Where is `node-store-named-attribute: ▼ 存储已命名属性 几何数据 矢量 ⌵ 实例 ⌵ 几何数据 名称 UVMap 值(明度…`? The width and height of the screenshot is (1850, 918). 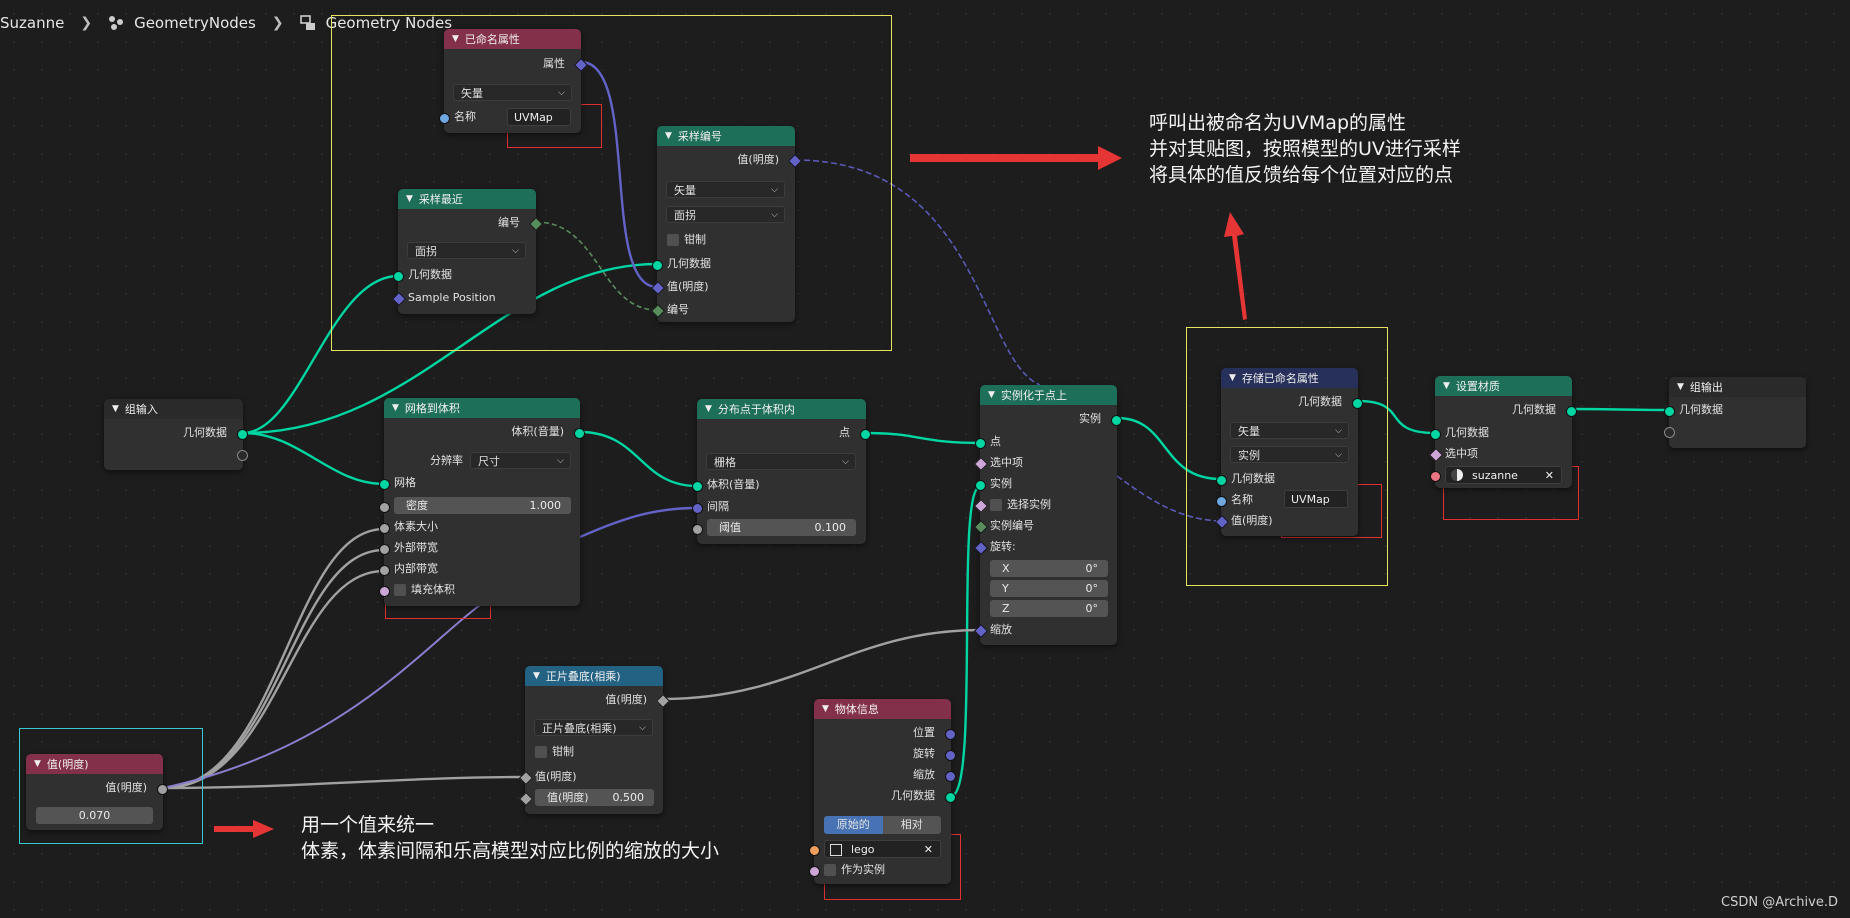
node-store-named-attribute: ▼ 存储已命名属性 几何数据 矢量 ⌵ 实例 ⌵ 几何数据 名称 UVMap 值(明度… is located at coordinates (1288, 452).